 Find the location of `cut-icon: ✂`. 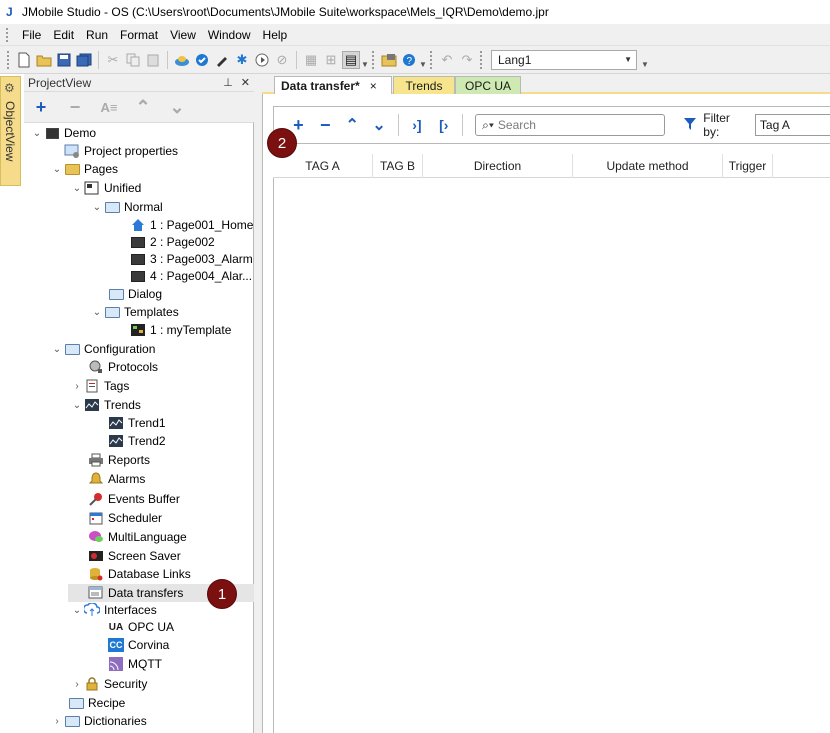

cut-icon: ✂ is located at coordinates (113, 60).